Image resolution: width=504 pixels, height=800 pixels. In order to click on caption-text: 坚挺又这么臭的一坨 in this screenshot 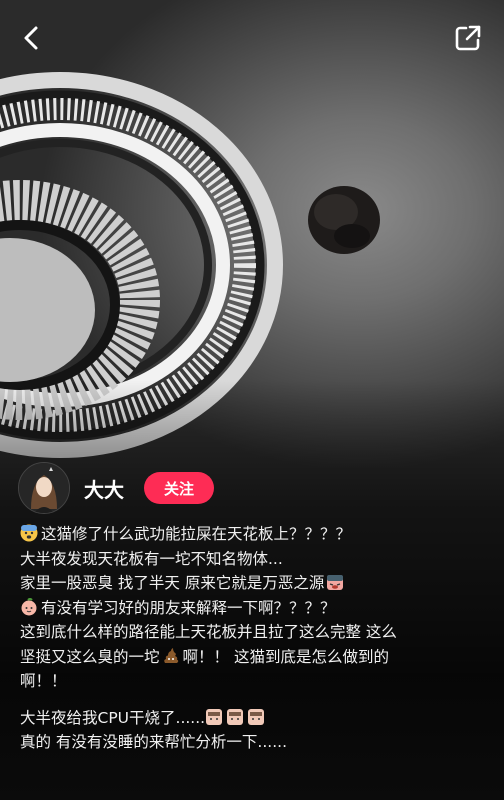, I will do `click(90, 656)`.